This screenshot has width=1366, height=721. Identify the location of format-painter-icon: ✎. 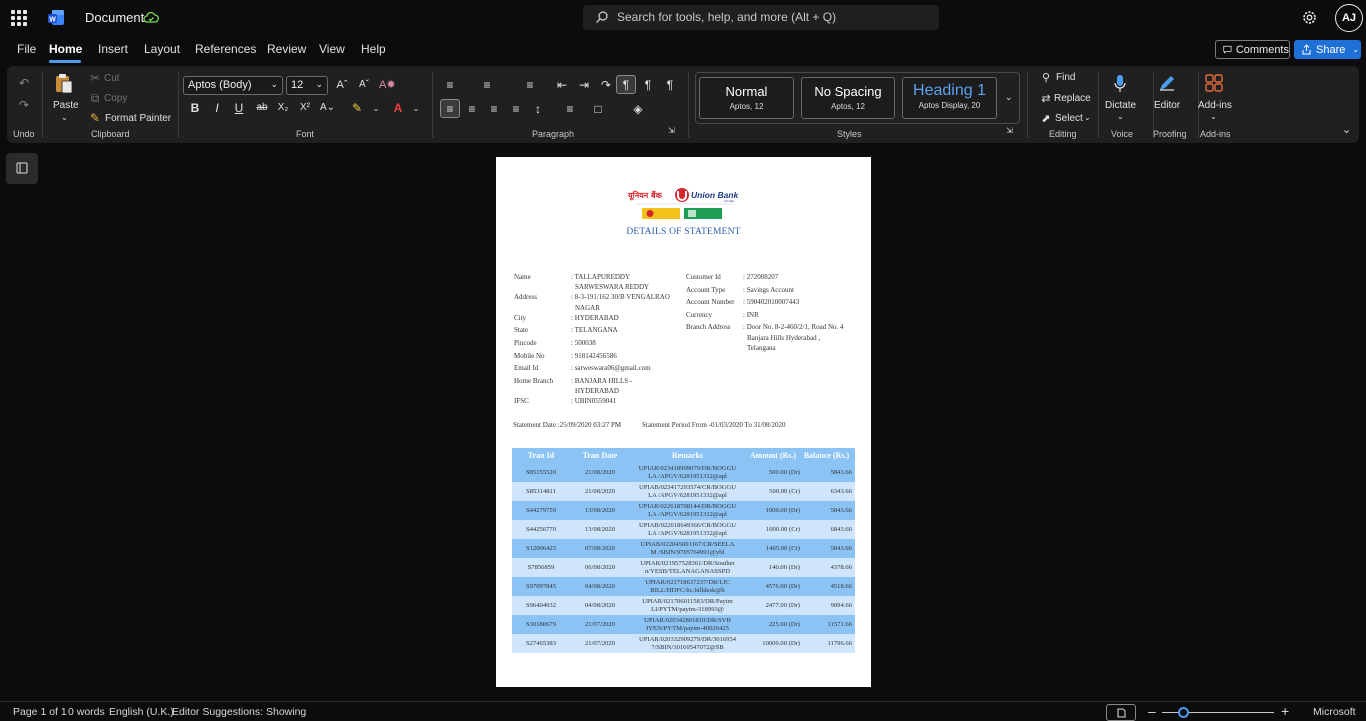
(95, 118).